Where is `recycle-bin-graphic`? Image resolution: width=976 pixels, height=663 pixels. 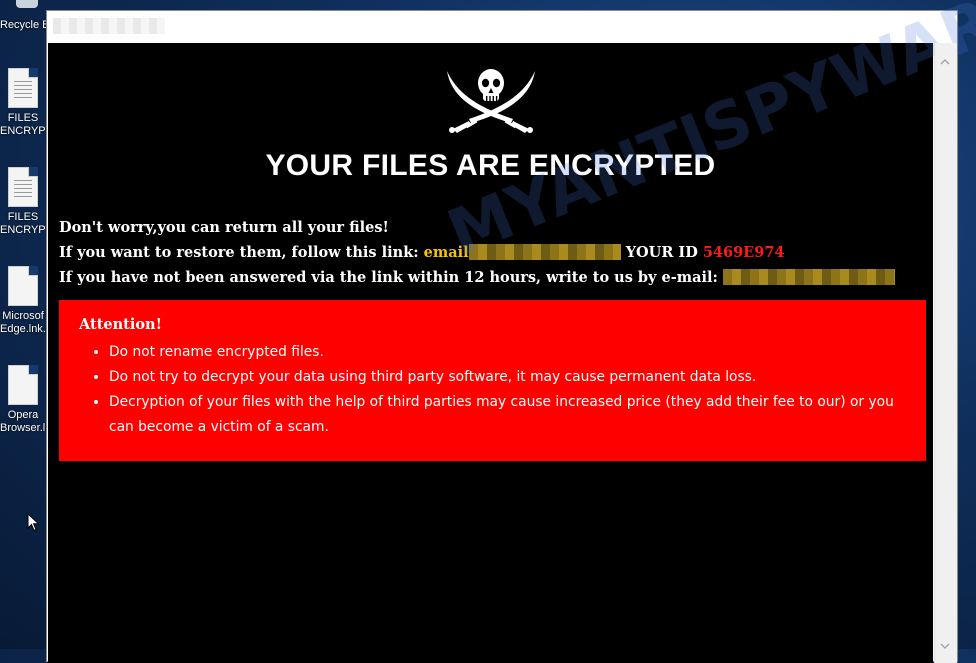 recycle-bin-graphic is located at coordinates (27, 4).